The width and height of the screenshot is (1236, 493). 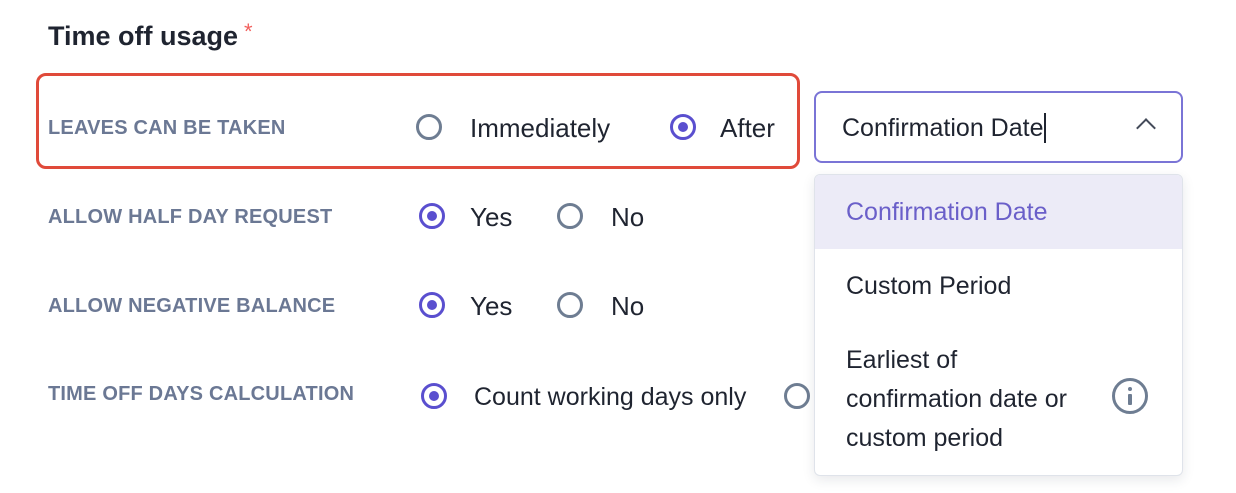 What do you see at coordinates (925, 438) in the screenshot?
I see `option-earliest-of-line3: custom period` at bounding box center [925, 438].